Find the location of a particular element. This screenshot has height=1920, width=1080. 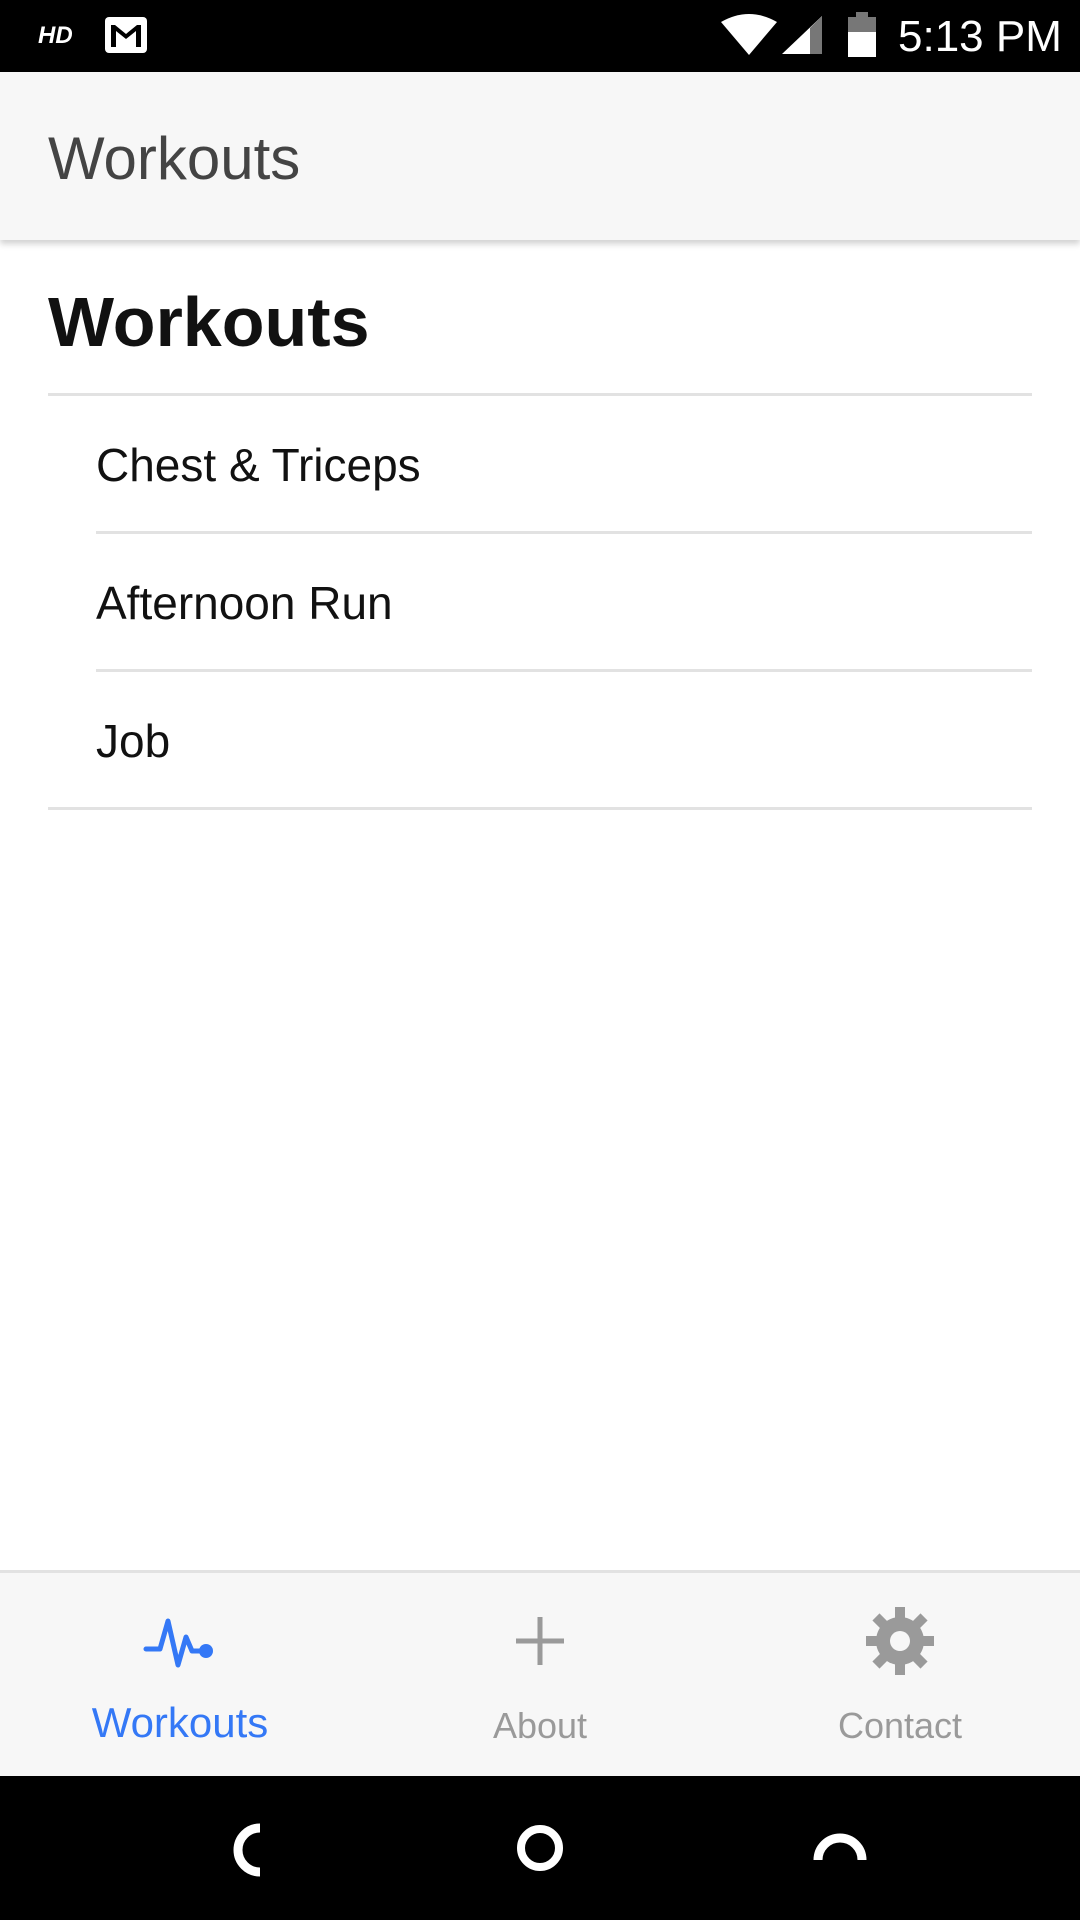

tab-about: About is located at coordinates (540, 1674).